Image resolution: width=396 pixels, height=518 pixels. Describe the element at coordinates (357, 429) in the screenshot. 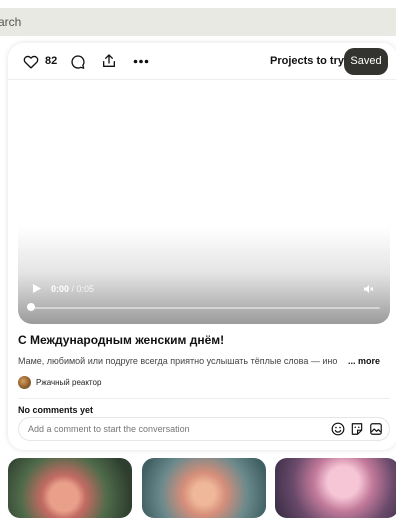

I see `sticker-icon` at that location.